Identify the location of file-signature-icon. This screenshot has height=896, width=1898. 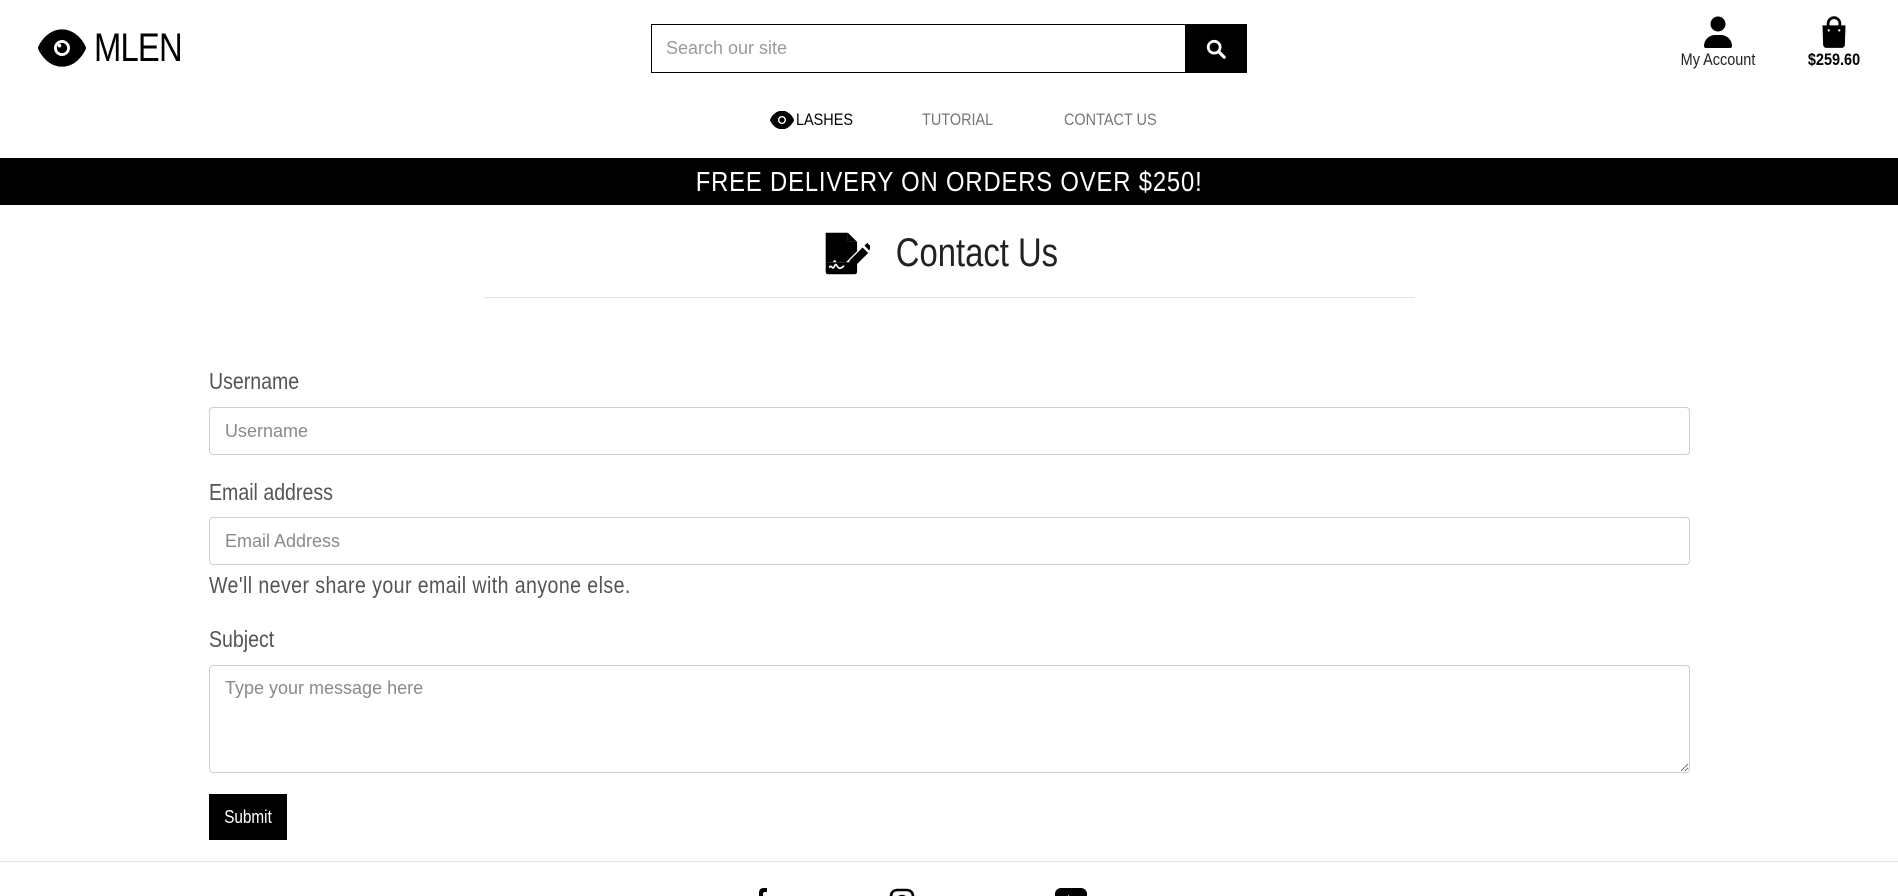
(848, 253).